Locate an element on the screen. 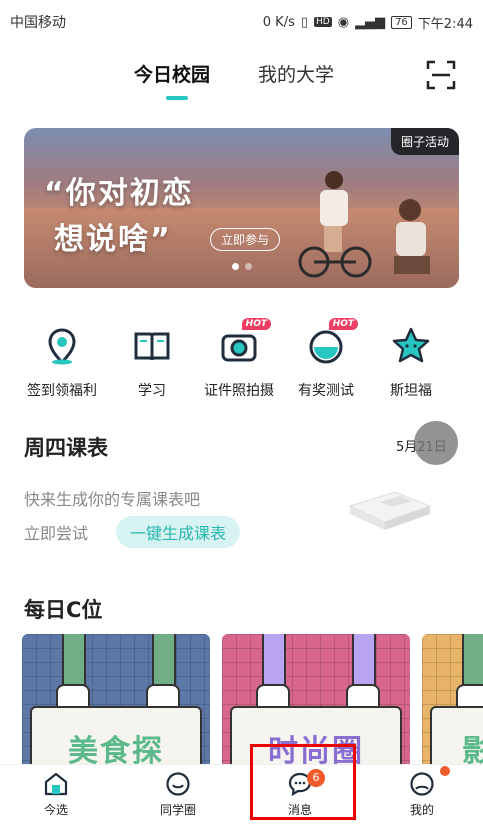 The height and width of the screenshot is (825, 483). nav-label: 我的 is located at coordinates (421, 810).